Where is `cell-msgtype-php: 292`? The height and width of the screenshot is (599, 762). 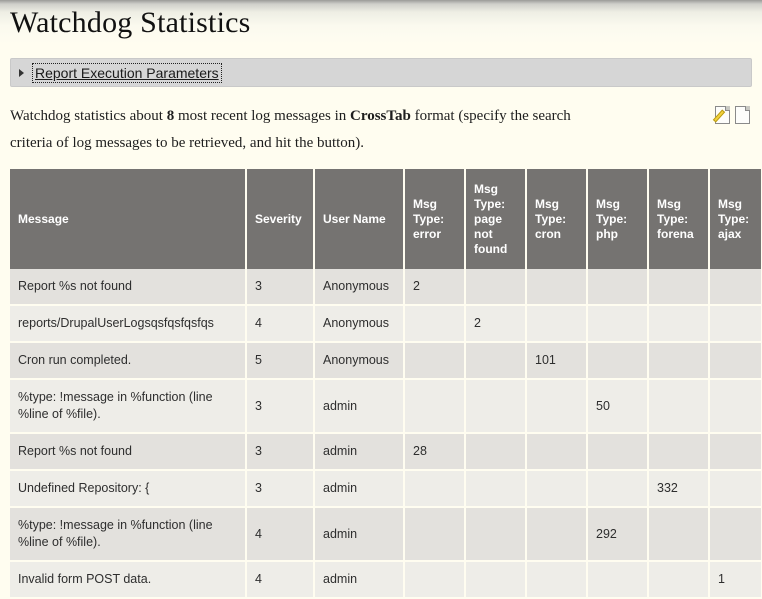
cell-msgtype-php: 292 is located at coordinates (618, 534).